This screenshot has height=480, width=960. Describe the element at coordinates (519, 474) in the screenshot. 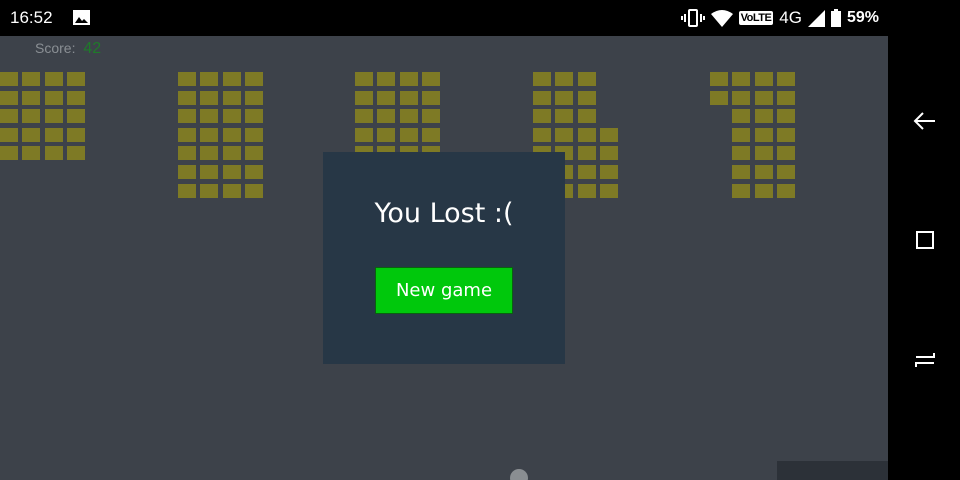

I see `ball` at that location.